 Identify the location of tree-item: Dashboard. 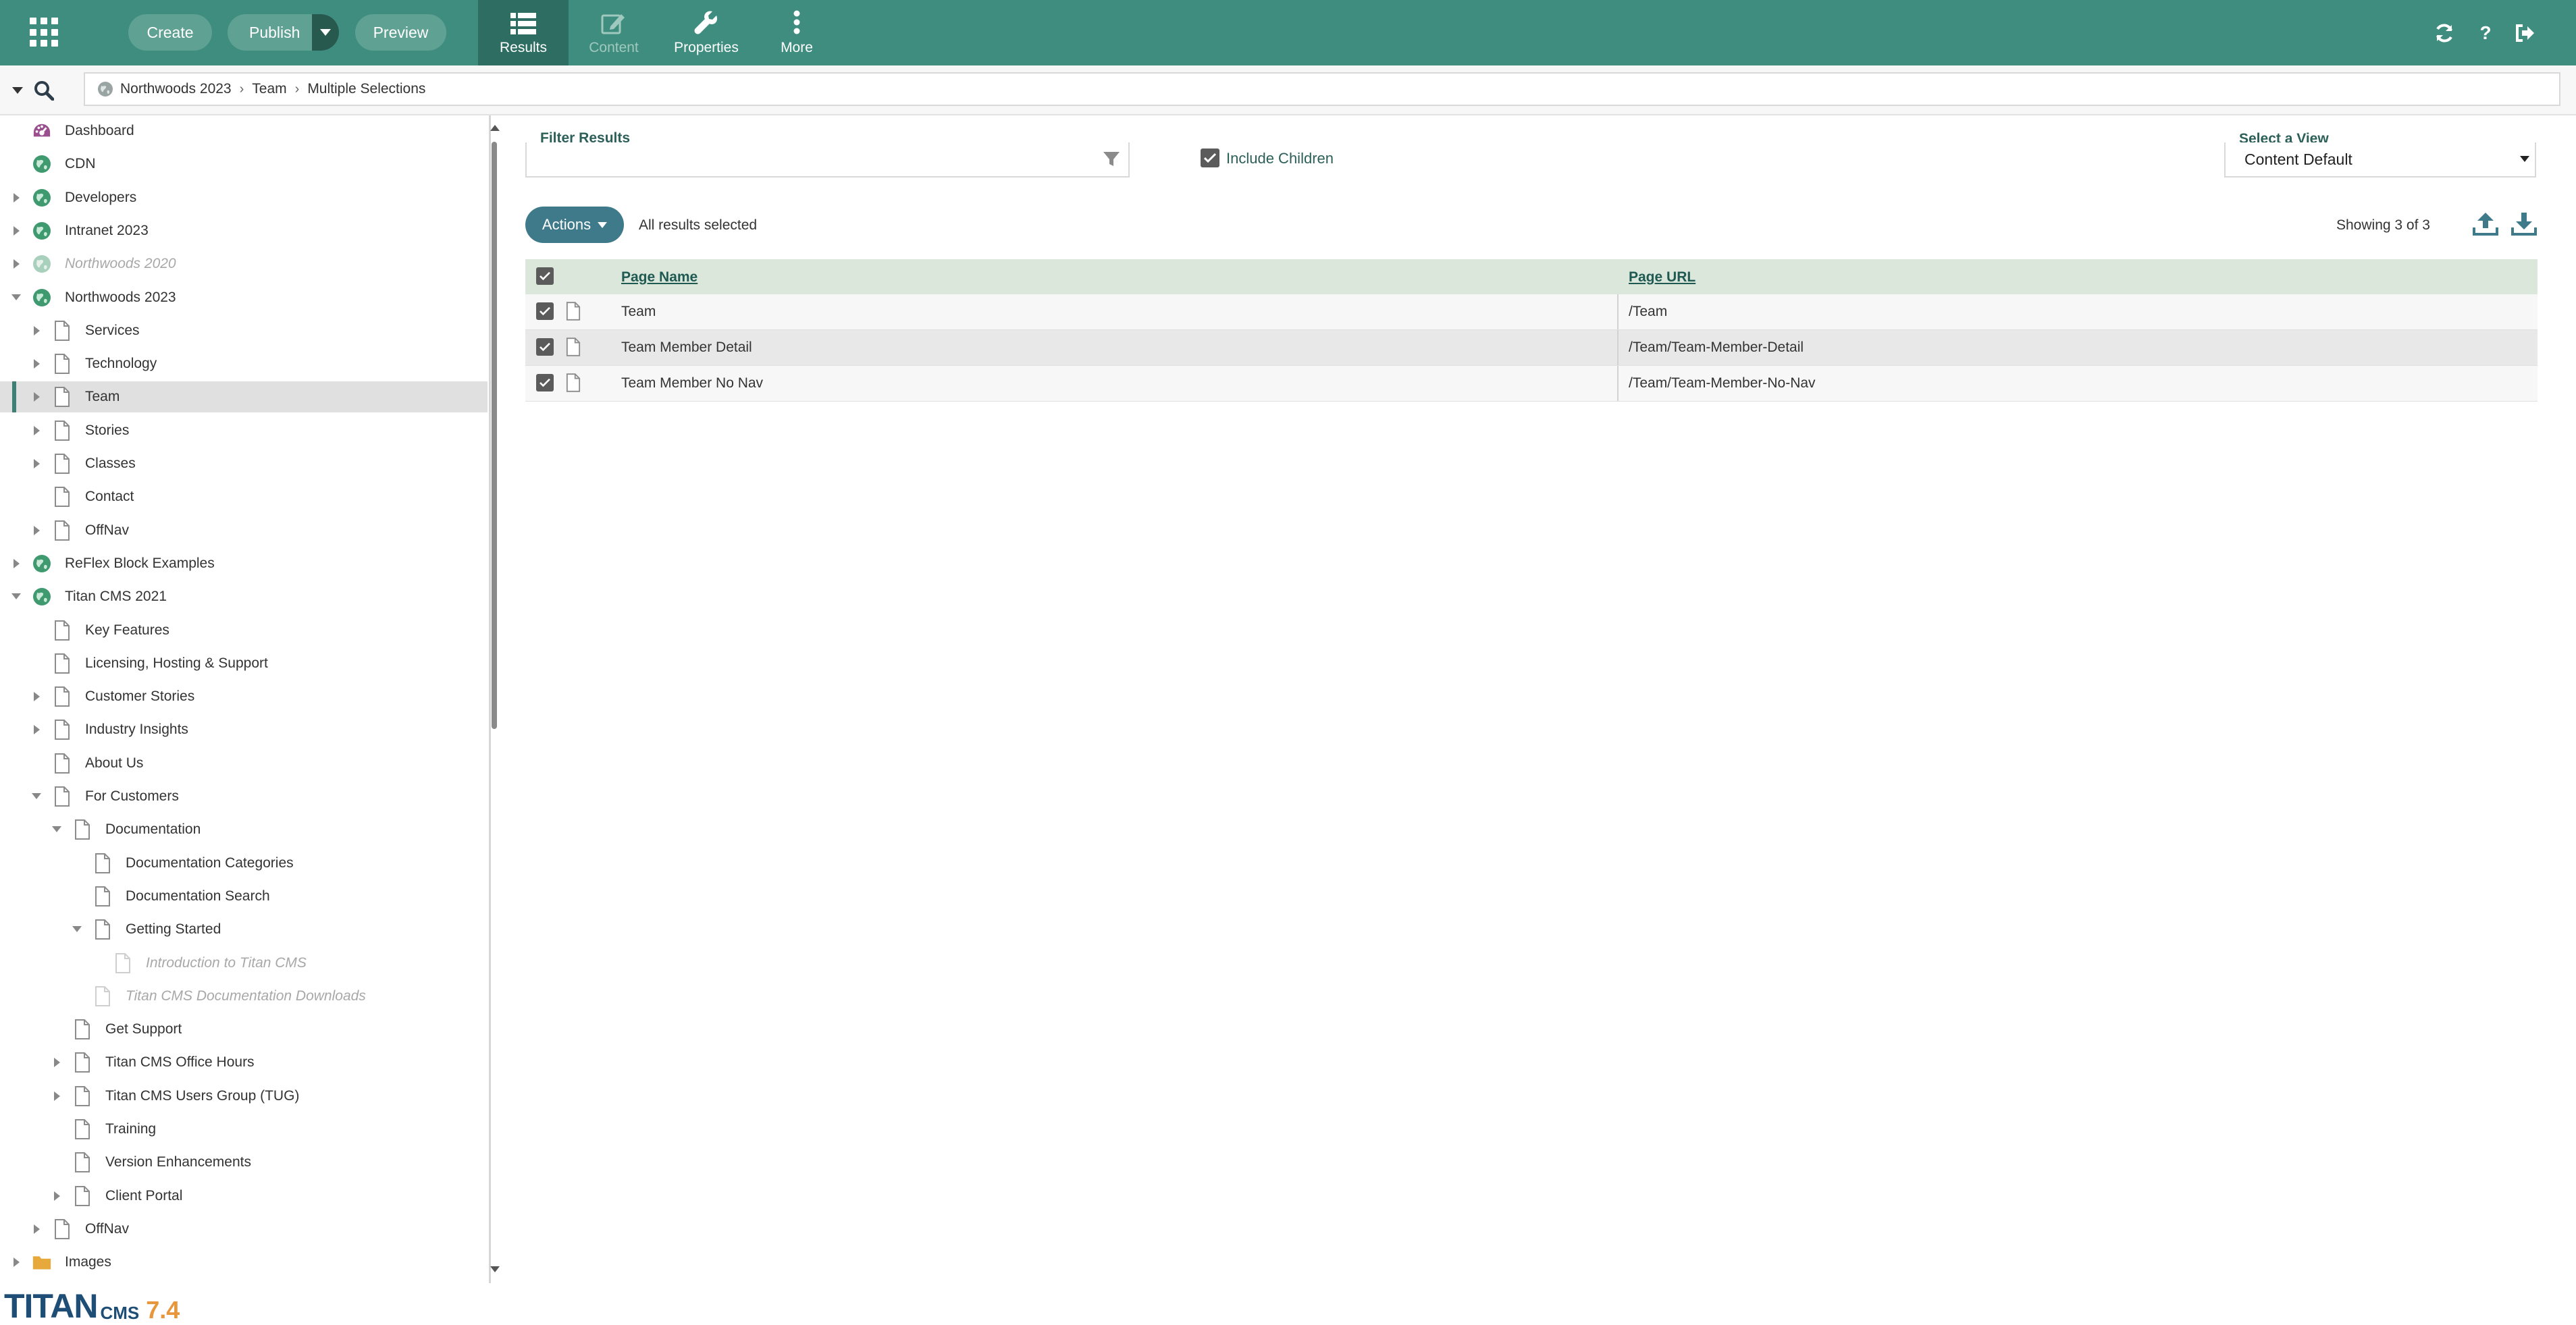
(244, 130).